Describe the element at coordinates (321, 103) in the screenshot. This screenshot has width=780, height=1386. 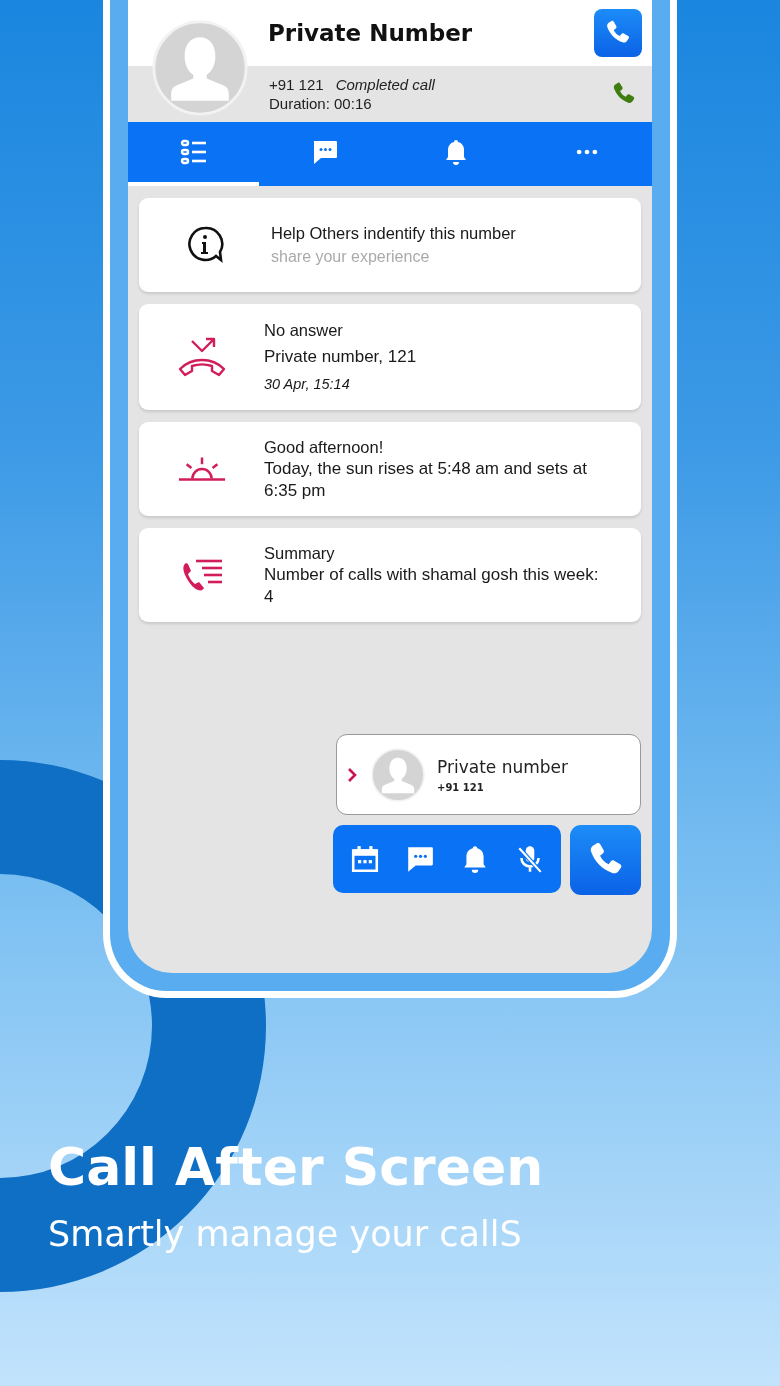
I see `call-duration: Duration: 00:16` at that location.